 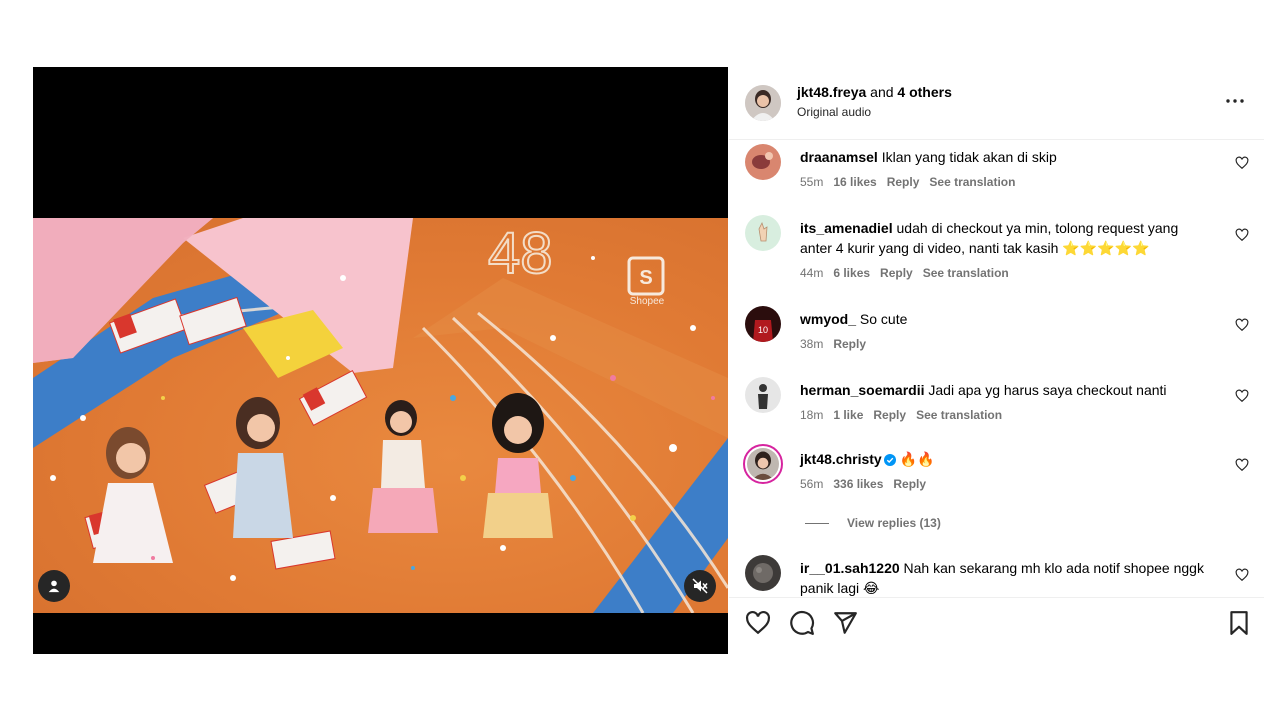 What do you see at coordinates (1239, 623) in the screenshot?
I see `bookmark-icon` at bounding box center [1239, 623].